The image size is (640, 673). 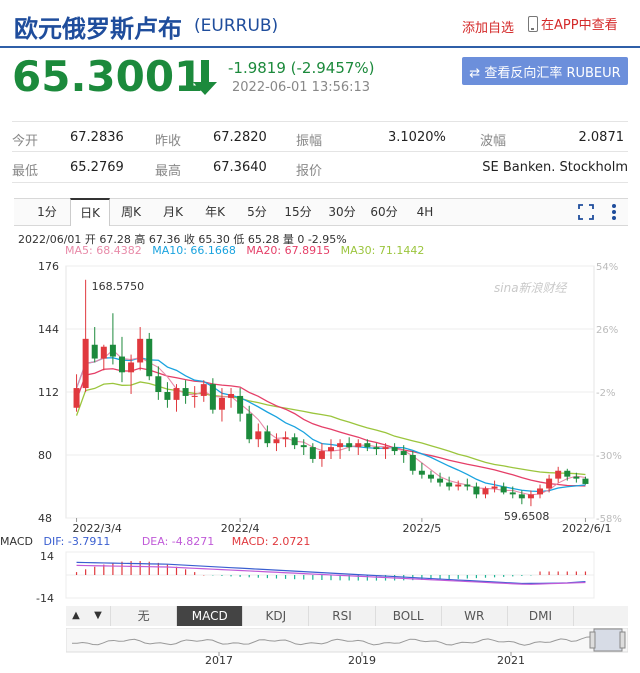 What do you see at coordinates (98, 29) in the screenshot?
I see `page-title: 欧元俄罗斯卢布` at bounding box center [98, 29].